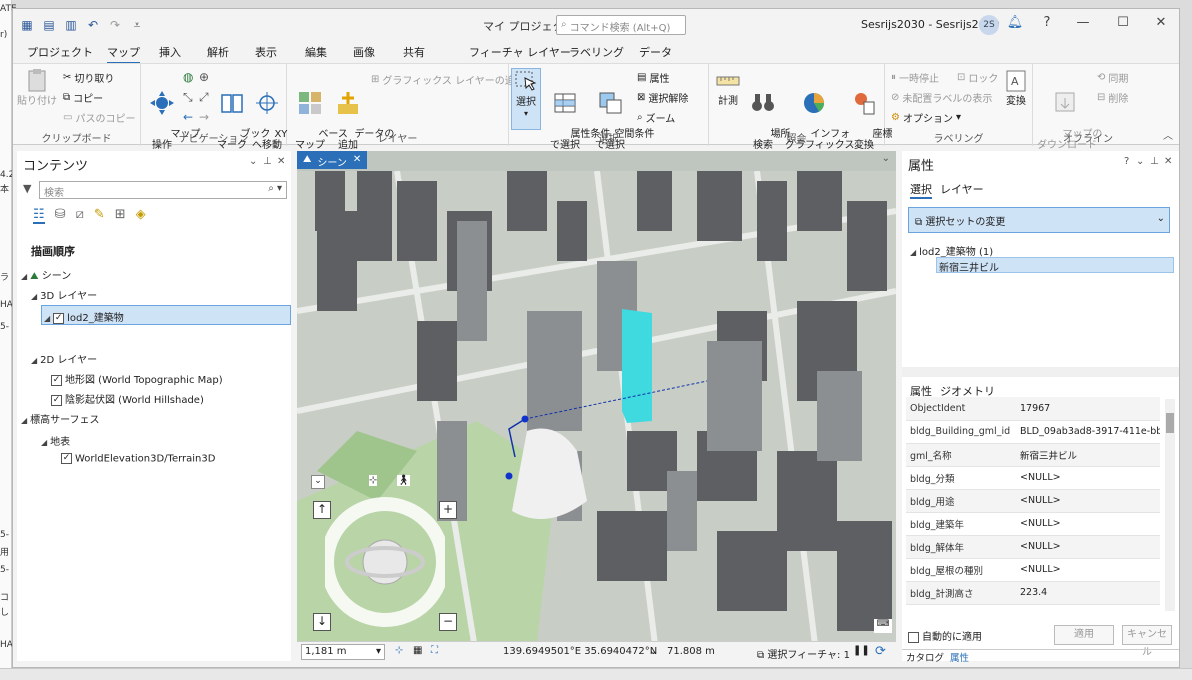 Image resolution: width=1192 pixels, height=680 pixels. Describe the element at coordinates (941, 97) in the screenshot. I see `unplaced-labels-button: ⊘ 未配置ラベルの表示` at that location.